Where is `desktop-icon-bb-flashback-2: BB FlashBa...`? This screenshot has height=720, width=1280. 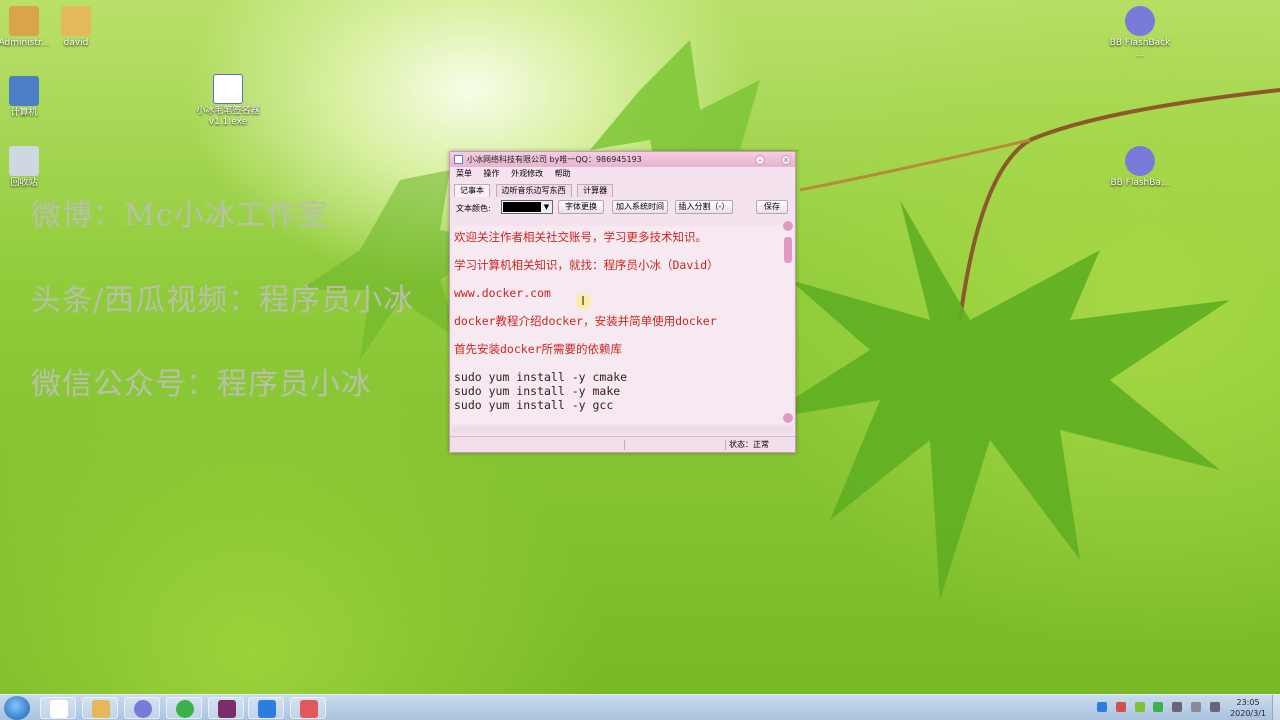 desktop-icon-bb-flashback-2: BB FlashBa... is located at coordinates (1140, 167).